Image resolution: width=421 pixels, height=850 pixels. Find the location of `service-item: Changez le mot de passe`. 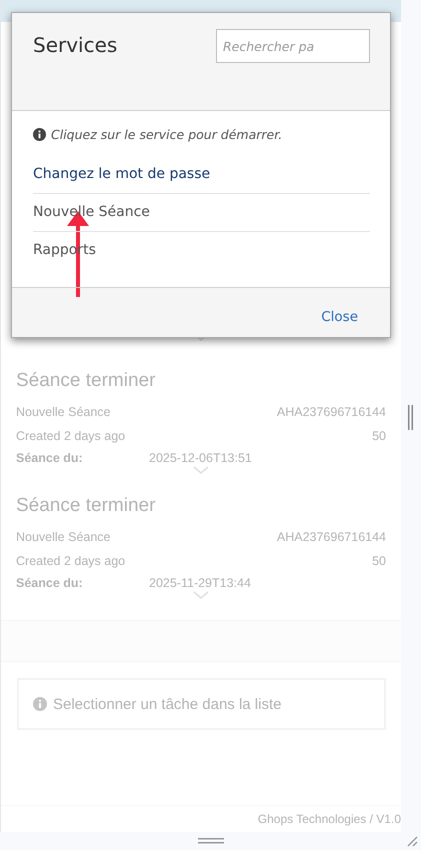

service-item: Changez le mot de passe is located at coordinates (201, 175).